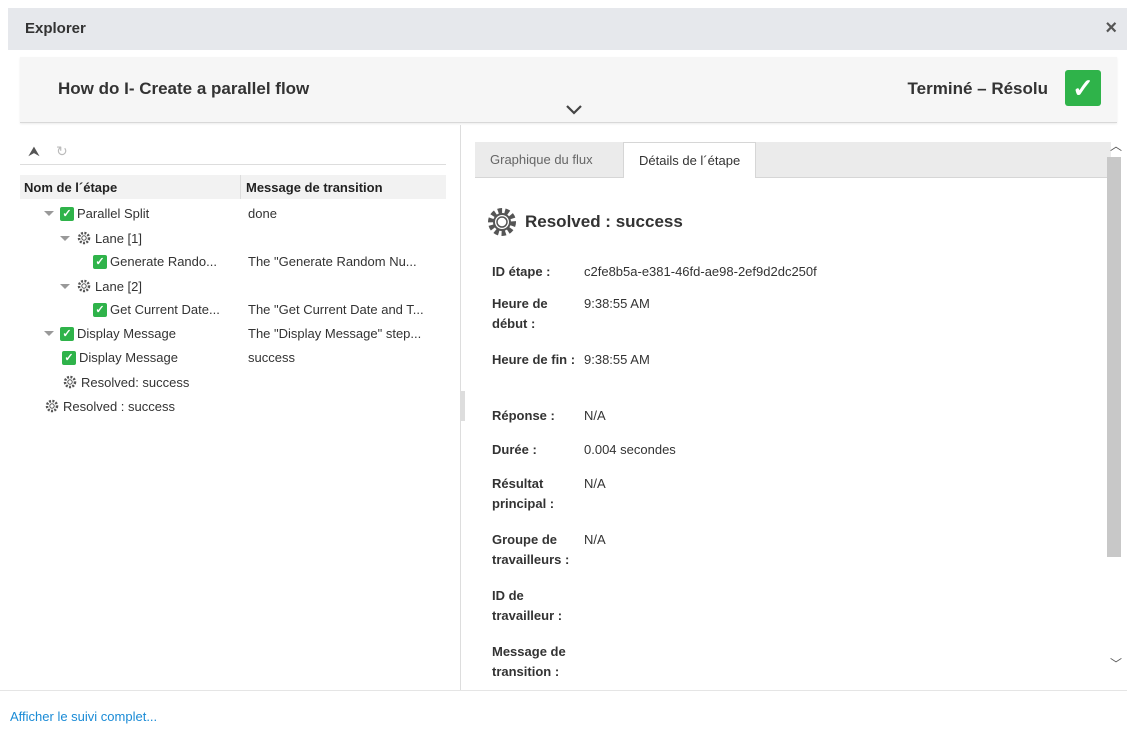 The height and width of the screenshot is (730, 1127). I want to click on column-header-name: Nom de l´étape, so click(70, 187).